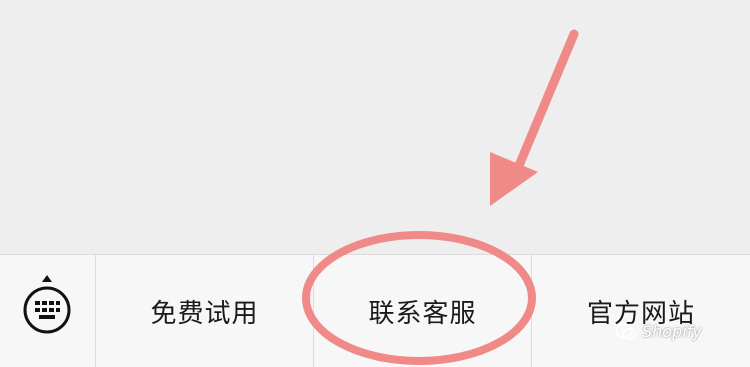  What do you see at coordinates (422, 313) in the screenshot?
I see `menu-item-label: 联系客服` at bounding box center [422, 313].